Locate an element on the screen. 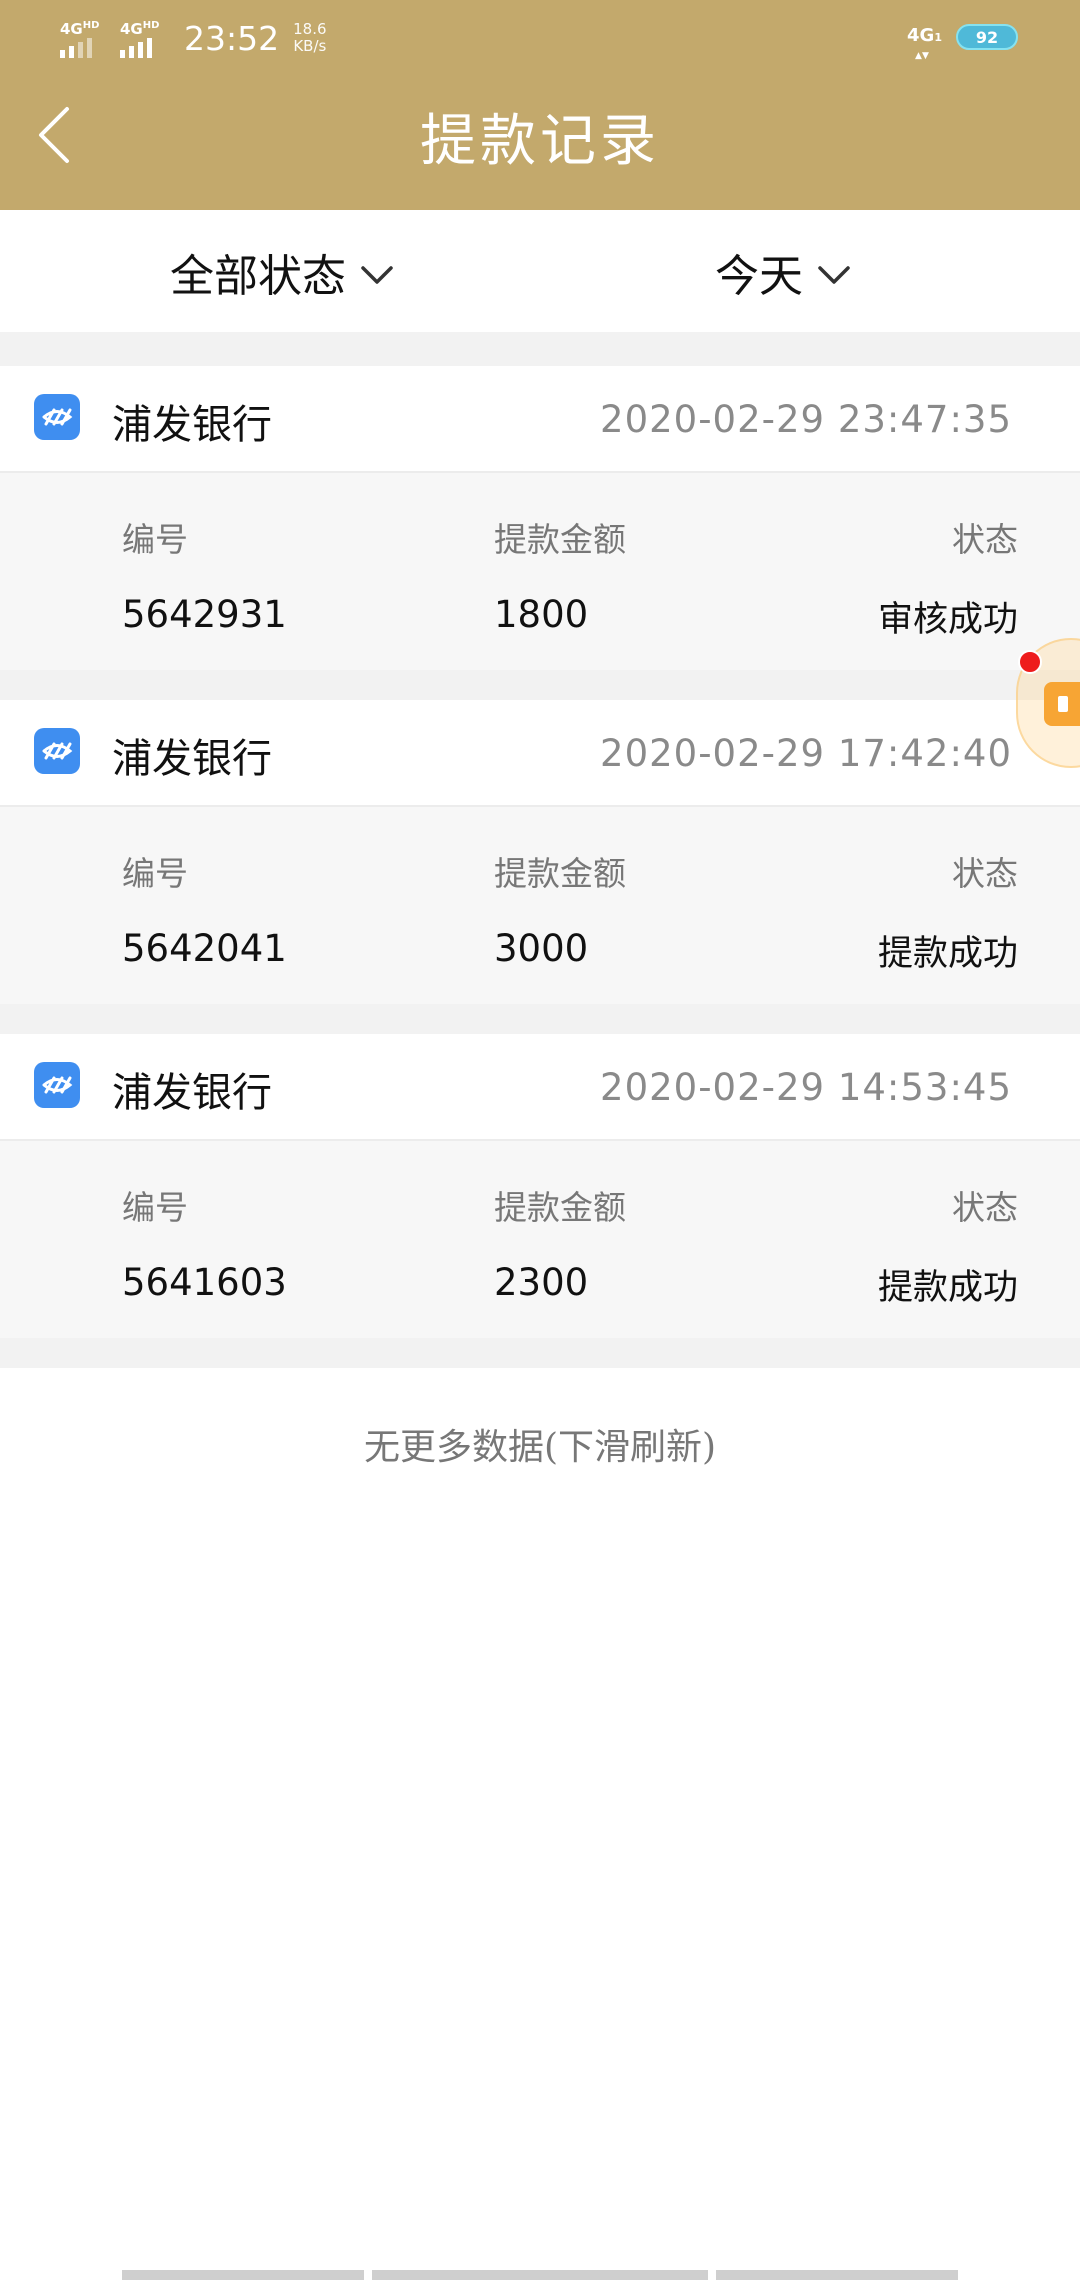  filter-bar: 全部状态 今天 is located at coordinates (540, 271).